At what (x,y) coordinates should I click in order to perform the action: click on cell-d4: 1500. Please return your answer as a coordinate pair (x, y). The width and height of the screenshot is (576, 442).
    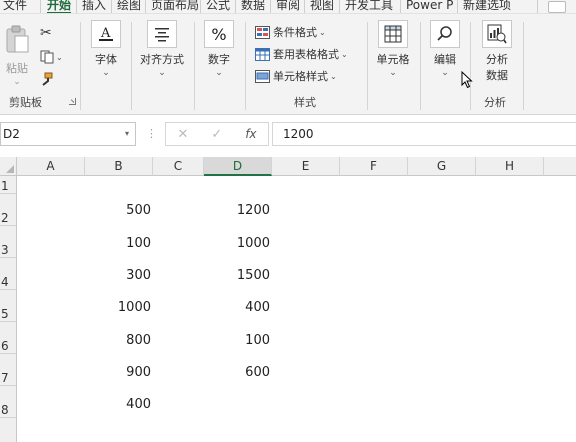
    Looking at the image, I should click on (238, 275).